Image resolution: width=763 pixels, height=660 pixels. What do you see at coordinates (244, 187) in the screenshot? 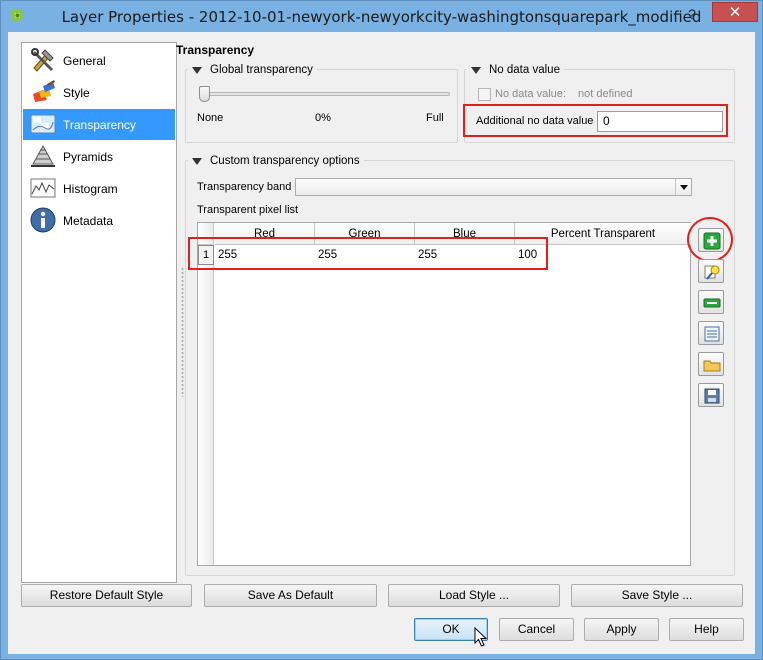
I see `transparency-band-label: Transparency band` at bounding box center [244, 187].